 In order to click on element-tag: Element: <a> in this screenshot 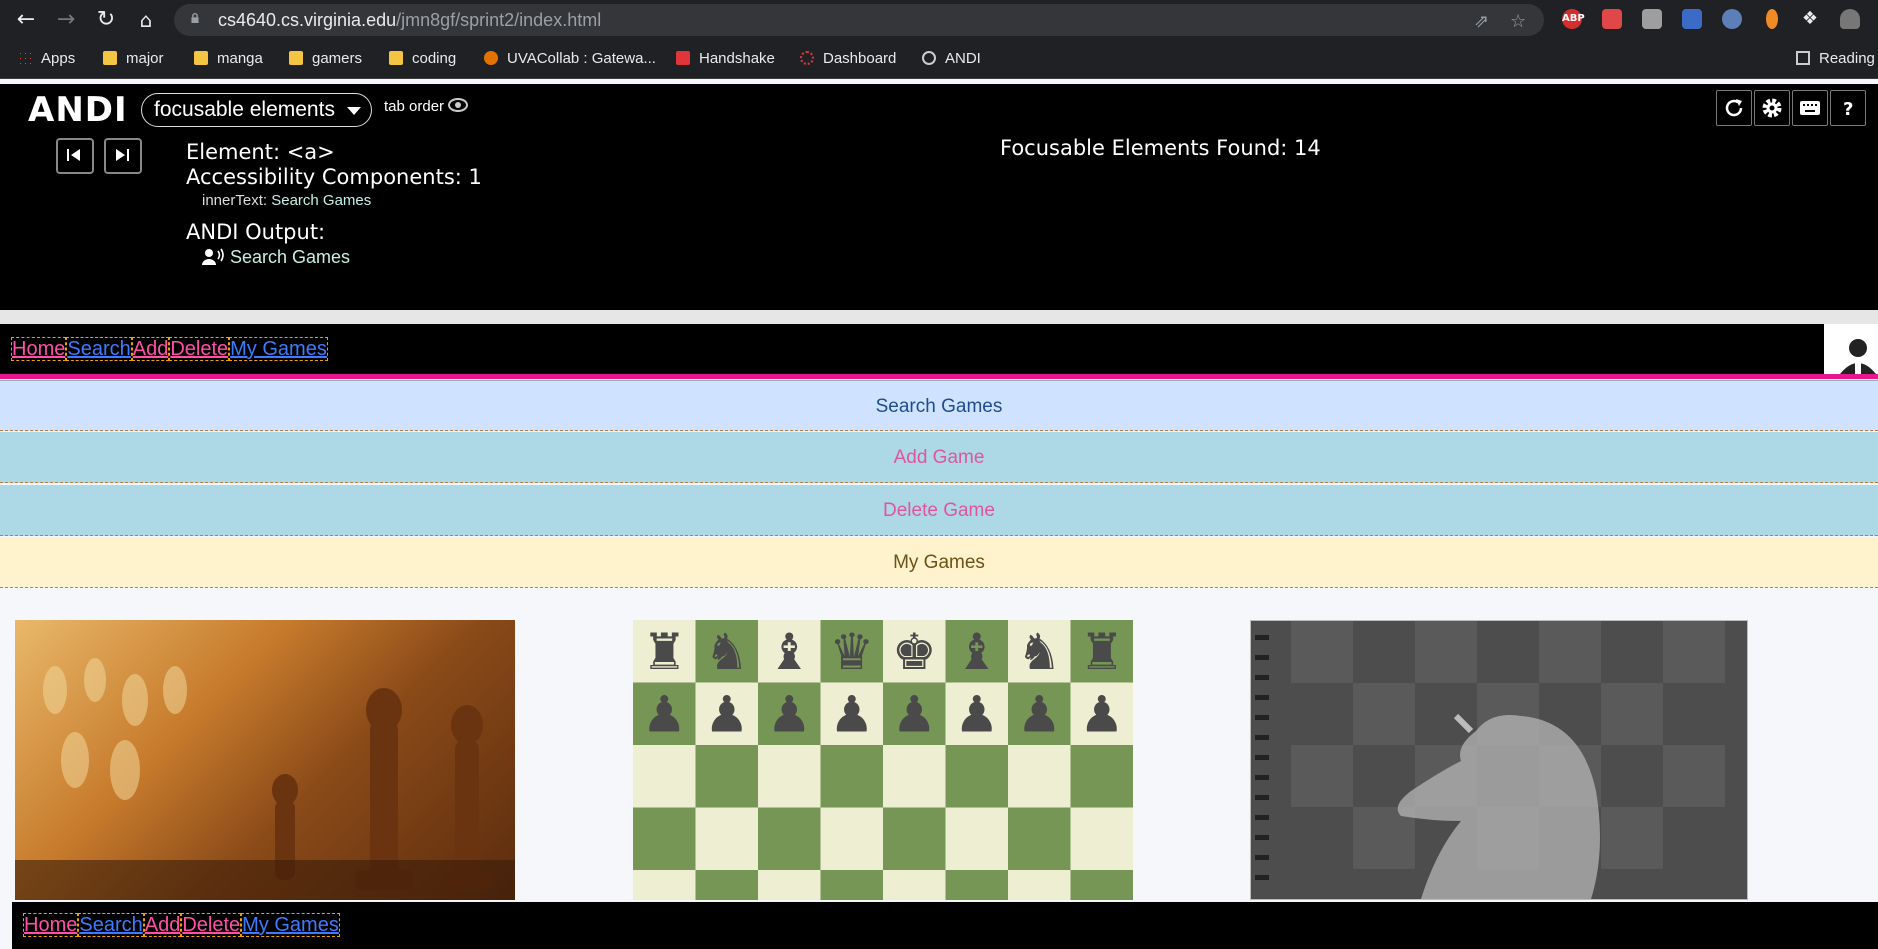, I will do `click(260, 152)`.